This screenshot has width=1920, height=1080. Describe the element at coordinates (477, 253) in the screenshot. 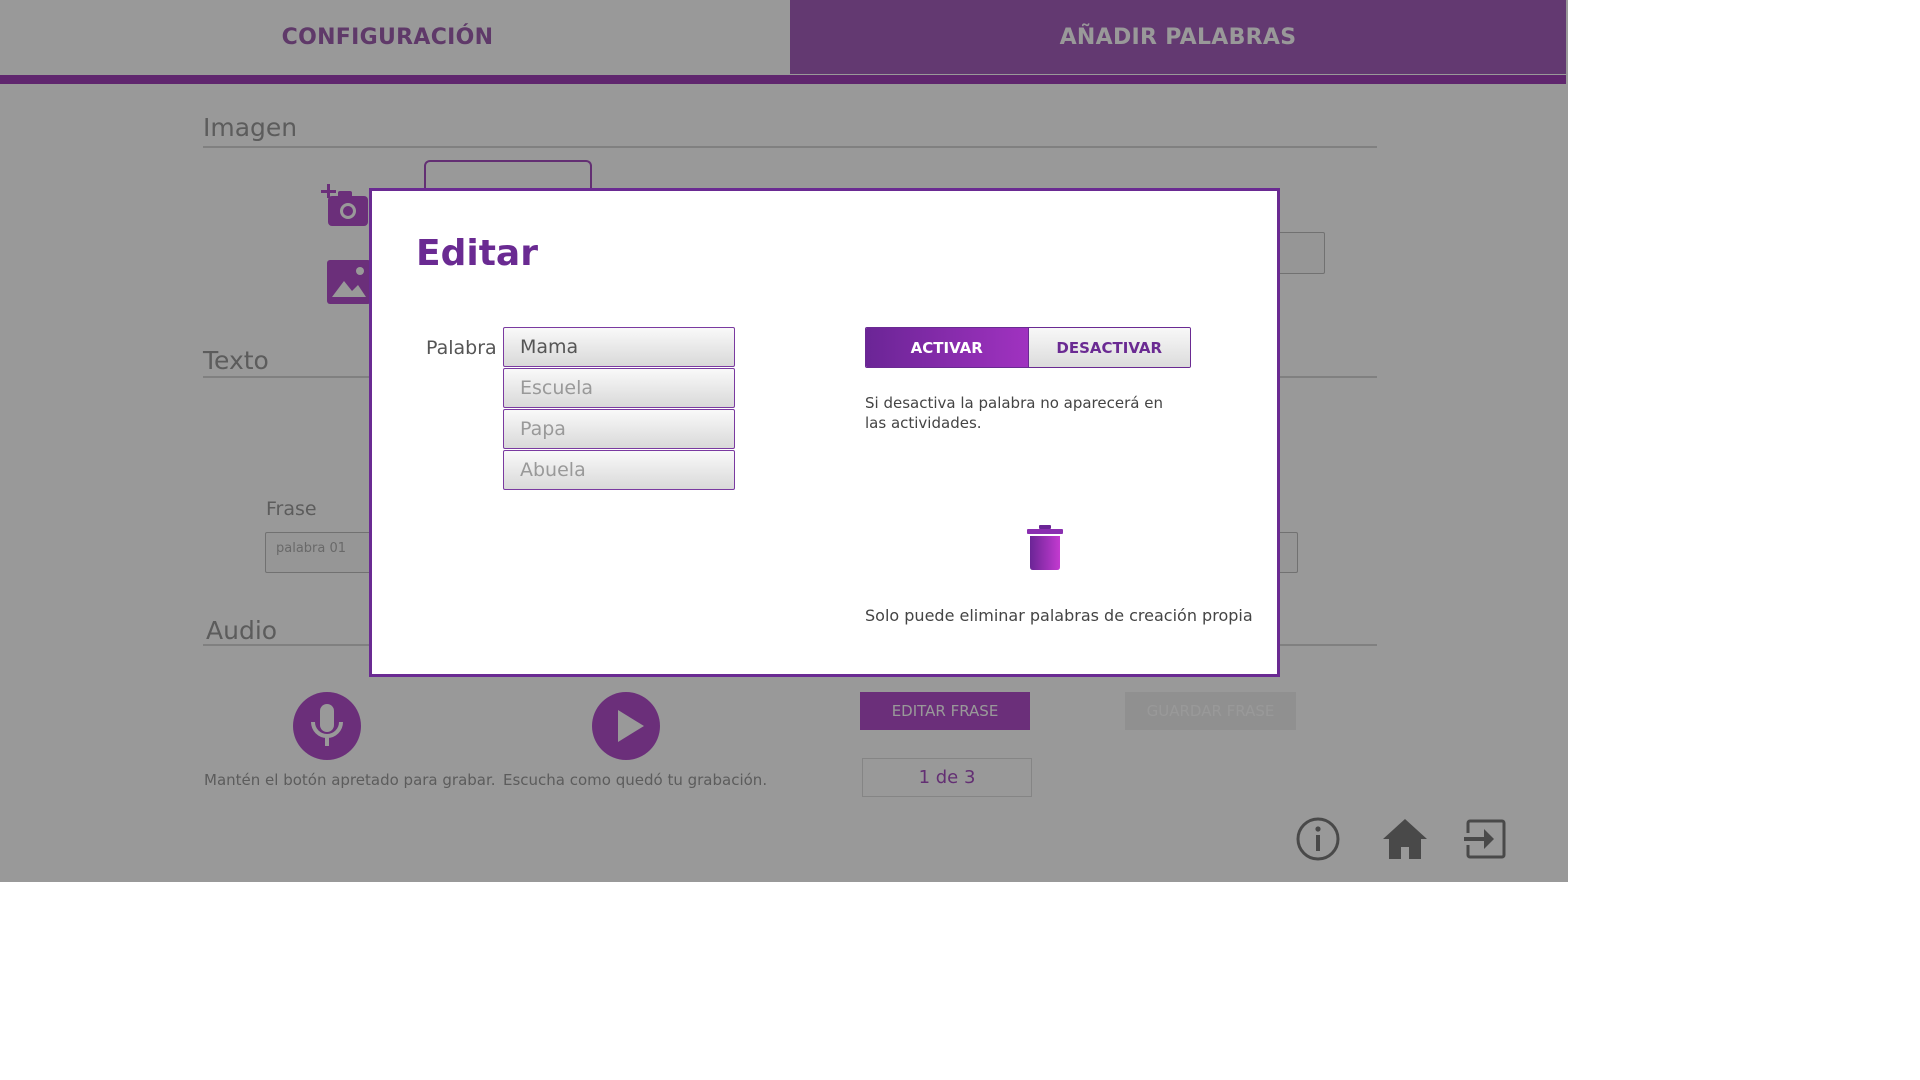

I see `dialog-title: Editar` at that location.